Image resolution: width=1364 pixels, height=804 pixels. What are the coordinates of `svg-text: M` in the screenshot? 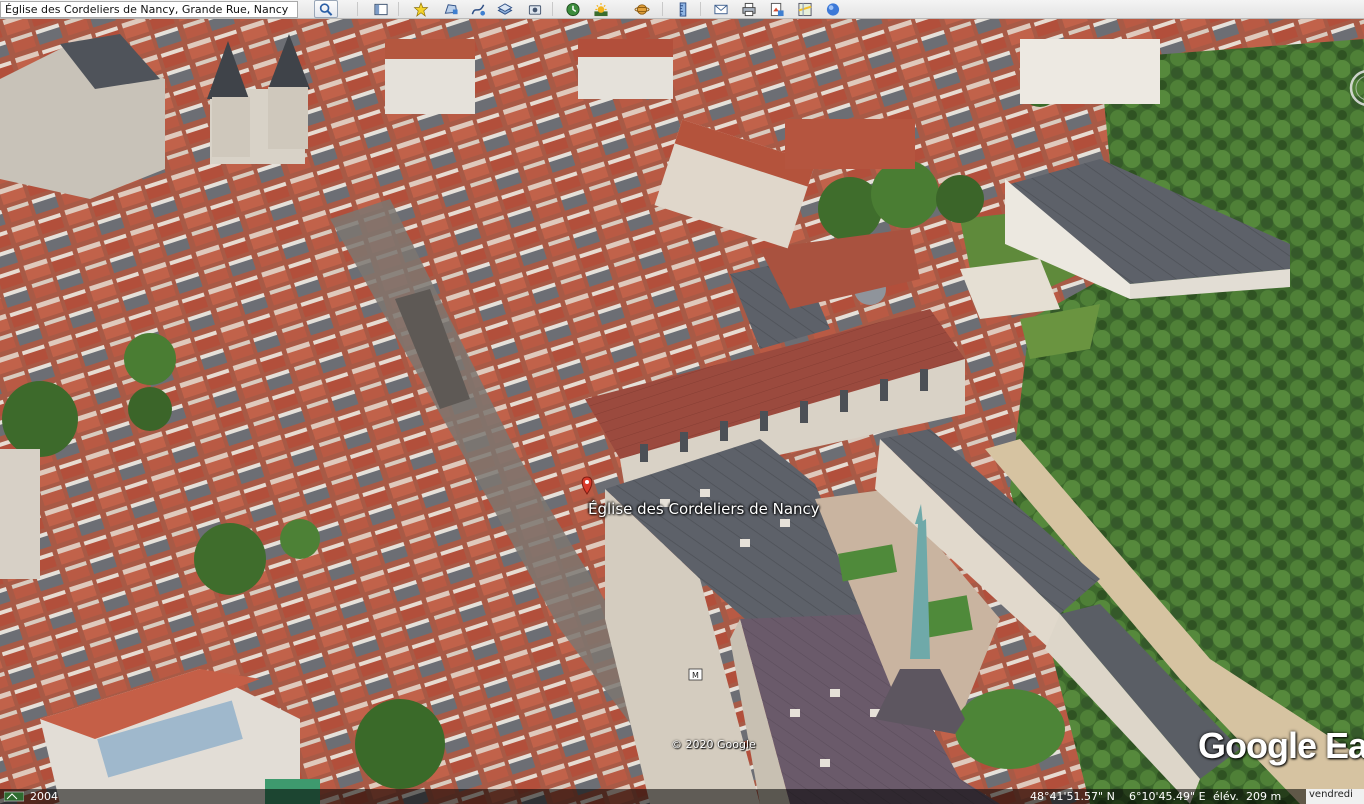 It's located at (695, 675).